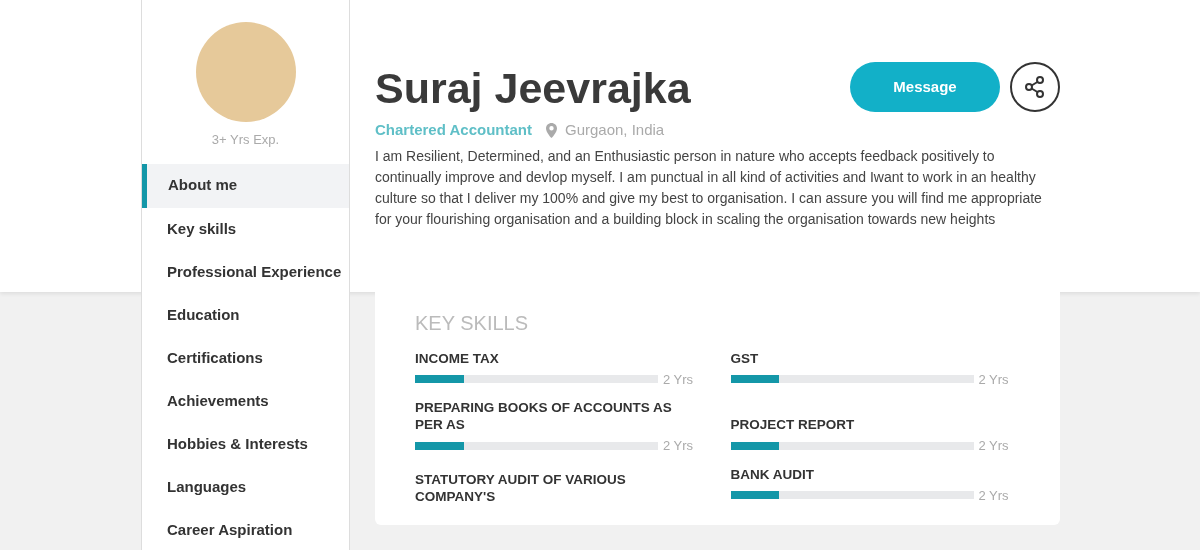  What do you see at coordinates (245, 315) in the screenshot?
I see `sidebar-item: Education` at bounding box center [245, 315].